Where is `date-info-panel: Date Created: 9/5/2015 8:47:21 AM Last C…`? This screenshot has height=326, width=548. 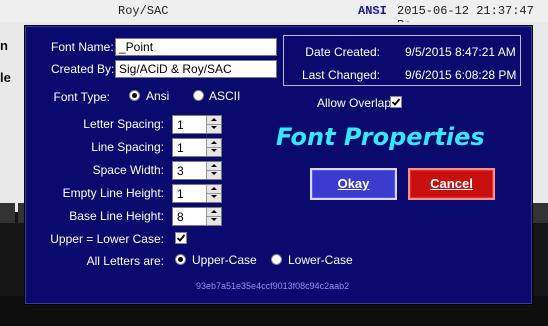
date-info-panel: Date Created: 9/5/2015 8:47:21 AM Last C… is located at coordinates (402, 60).